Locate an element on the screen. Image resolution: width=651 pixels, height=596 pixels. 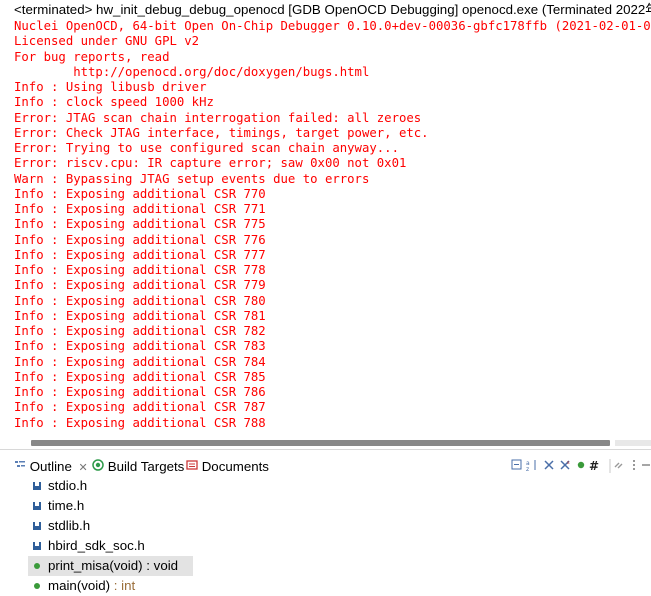
function-name: print_misa(void) is located at coordinates (95, 565).